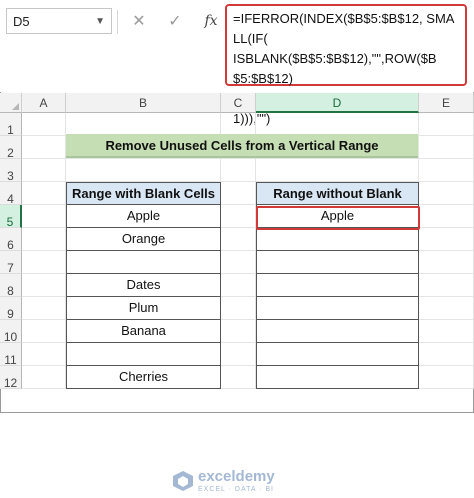  What do you see at coordinates (446, 285) in the screenshot?
I see `cell-e8` at bounding box center [446, 285].